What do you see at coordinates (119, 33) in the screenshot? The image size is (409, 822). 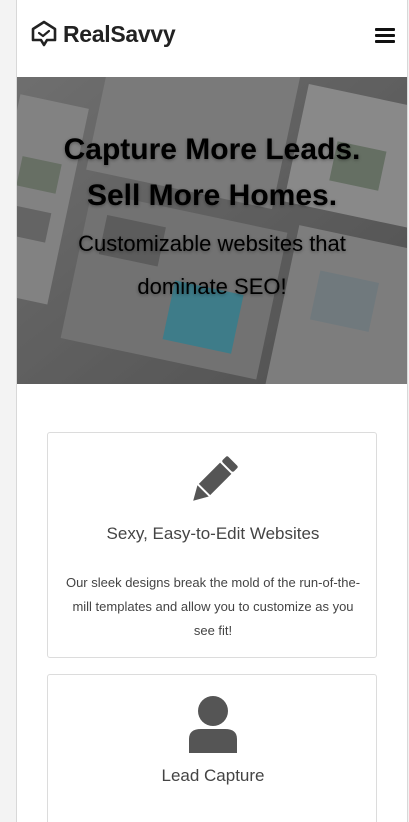 I see `brand-name: RealSavvy` at bounding box center [119, 33].